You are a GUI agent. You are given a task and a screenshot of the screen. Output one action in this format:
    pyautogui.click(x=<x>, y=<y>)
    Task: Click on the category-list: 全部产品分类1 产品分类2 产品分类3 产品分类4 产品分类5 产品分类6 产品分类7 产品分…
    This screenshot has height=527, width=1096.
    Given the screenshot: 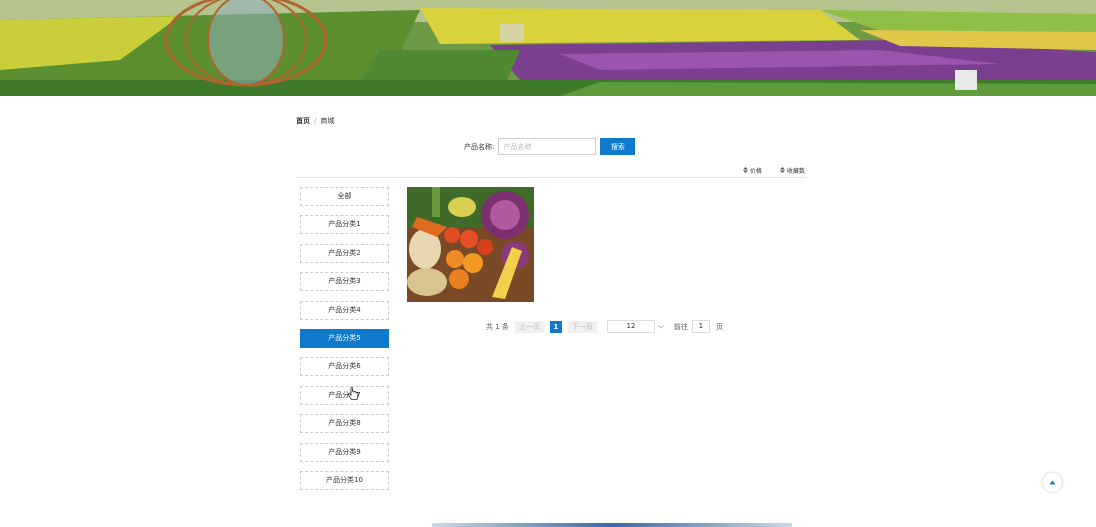 What is the action you would take?
    pyautogui.click(x=344, y=343)
    